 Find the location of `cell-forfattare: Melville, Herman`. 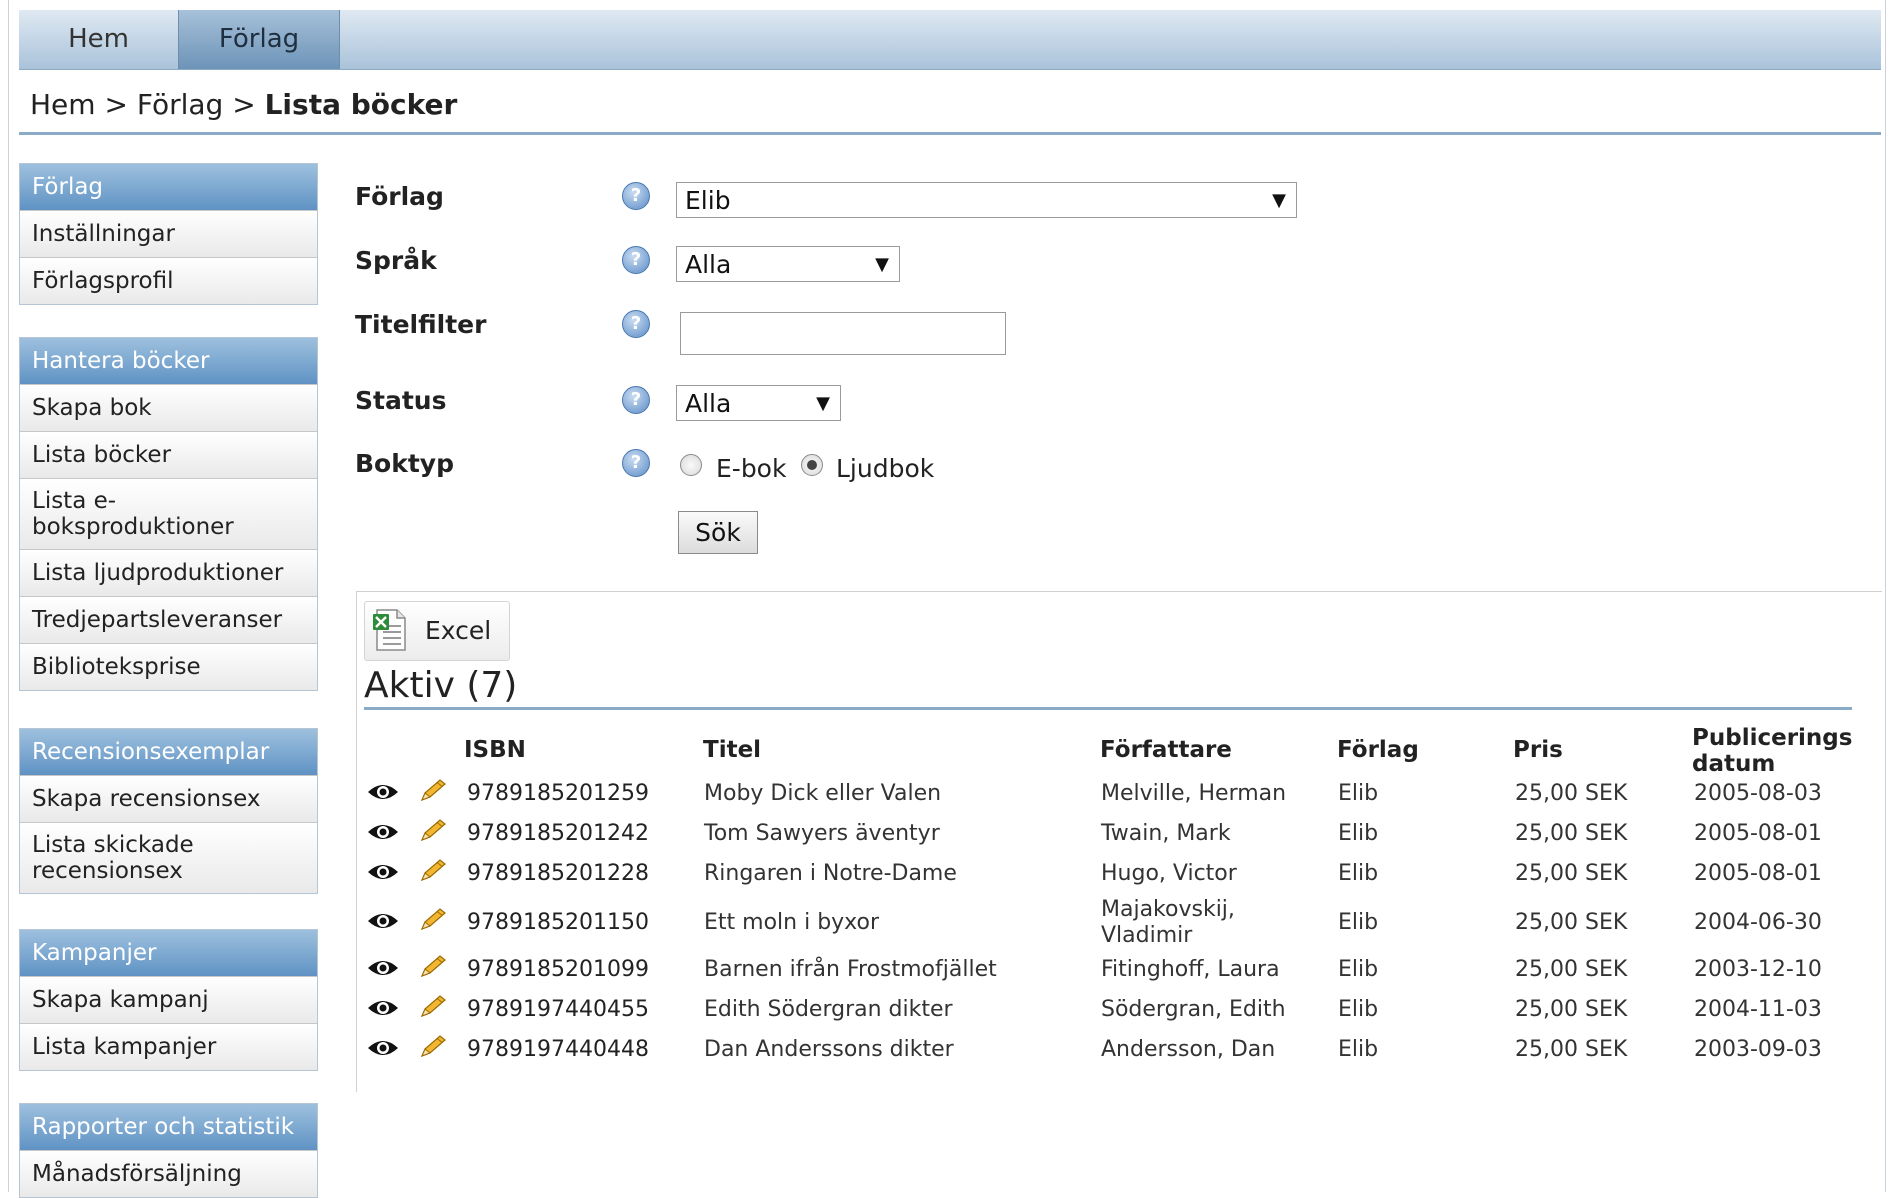

cell-forfattare: Melville, Herman is located at coordinates (1193, 793).